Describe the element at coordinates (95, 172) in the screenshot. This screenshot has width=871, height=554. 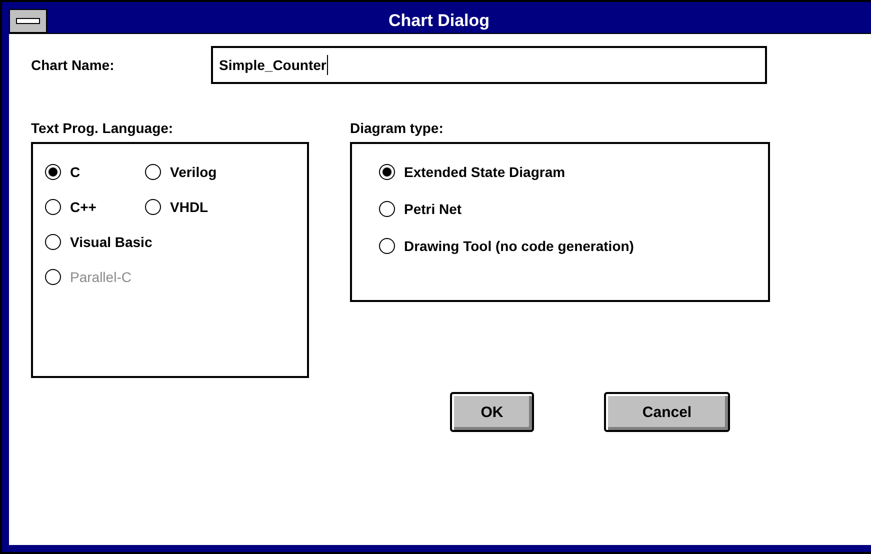
I see `radio-option: C` at that location.